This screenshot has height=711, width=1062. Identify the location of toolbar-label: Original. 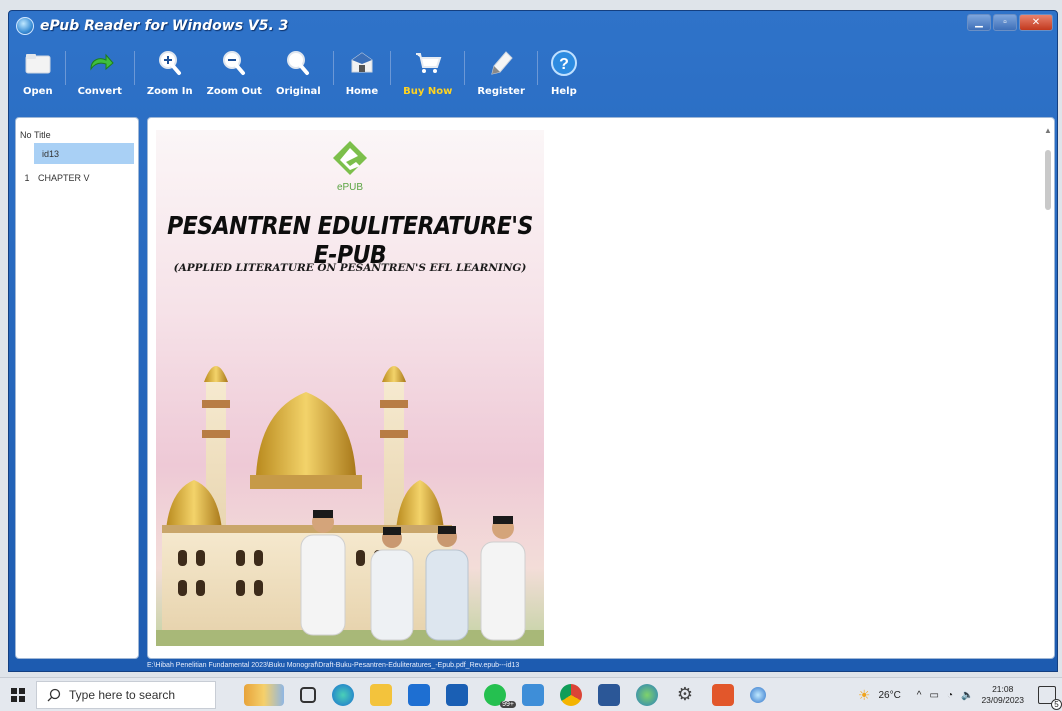
(298, 91).